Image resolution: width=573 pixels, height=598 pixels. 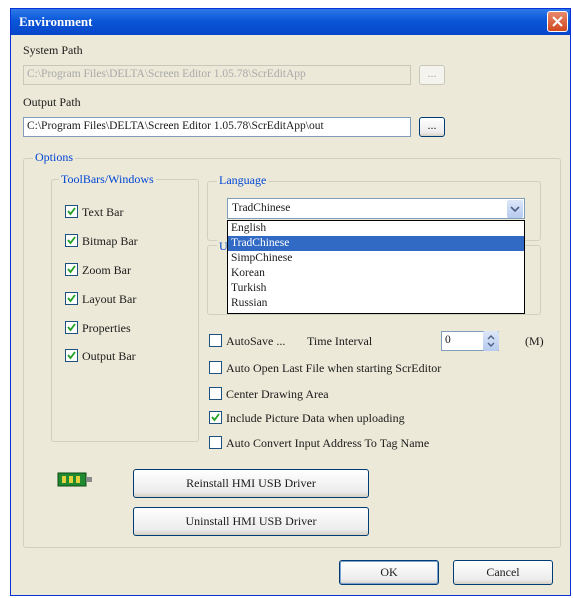 What do you see at coordinates (251, 483) in the screenshot?
I see `reinstall-usb-driver-button: Reinstall HMI USB Driver` at bounding box center [251, 483].